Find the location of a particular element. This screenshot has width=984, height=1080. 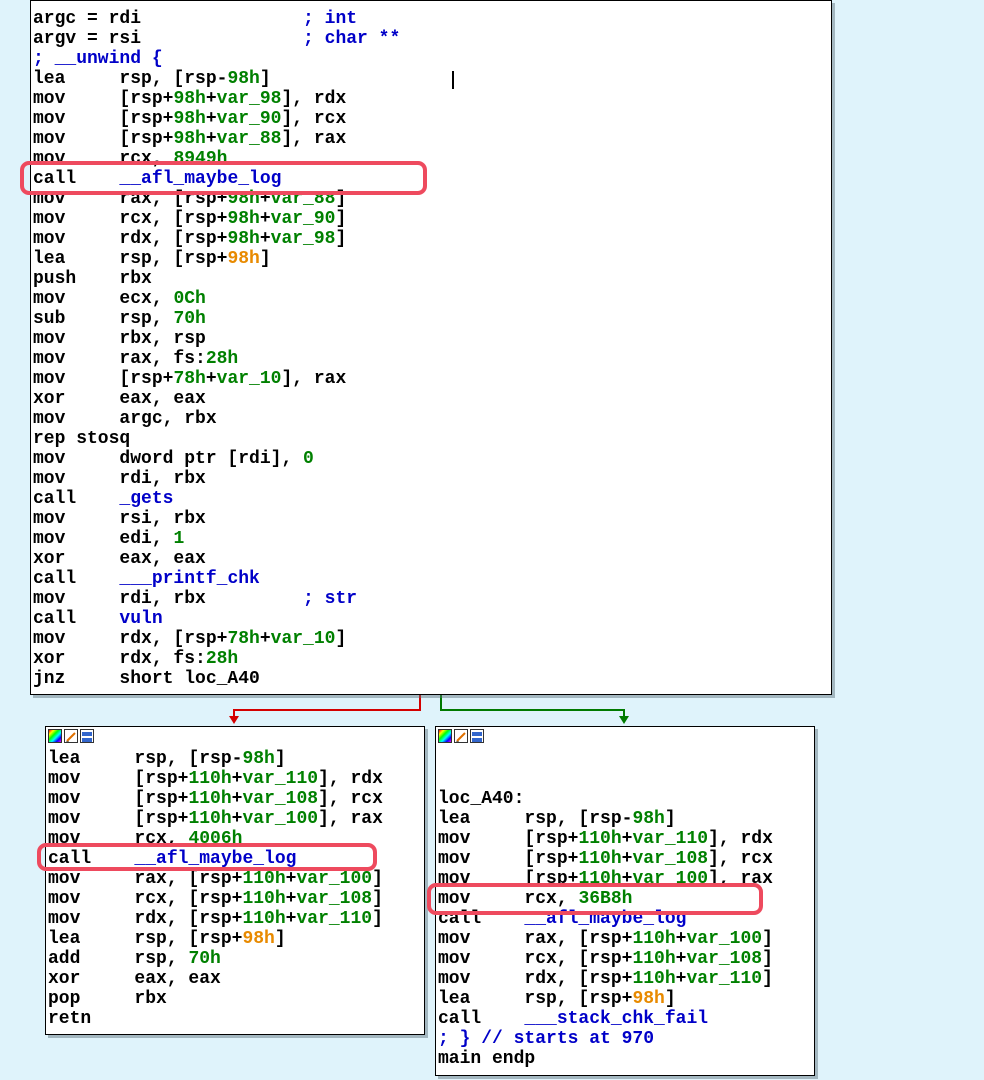

code-line: main endp is located at coordinates (626, 1059).